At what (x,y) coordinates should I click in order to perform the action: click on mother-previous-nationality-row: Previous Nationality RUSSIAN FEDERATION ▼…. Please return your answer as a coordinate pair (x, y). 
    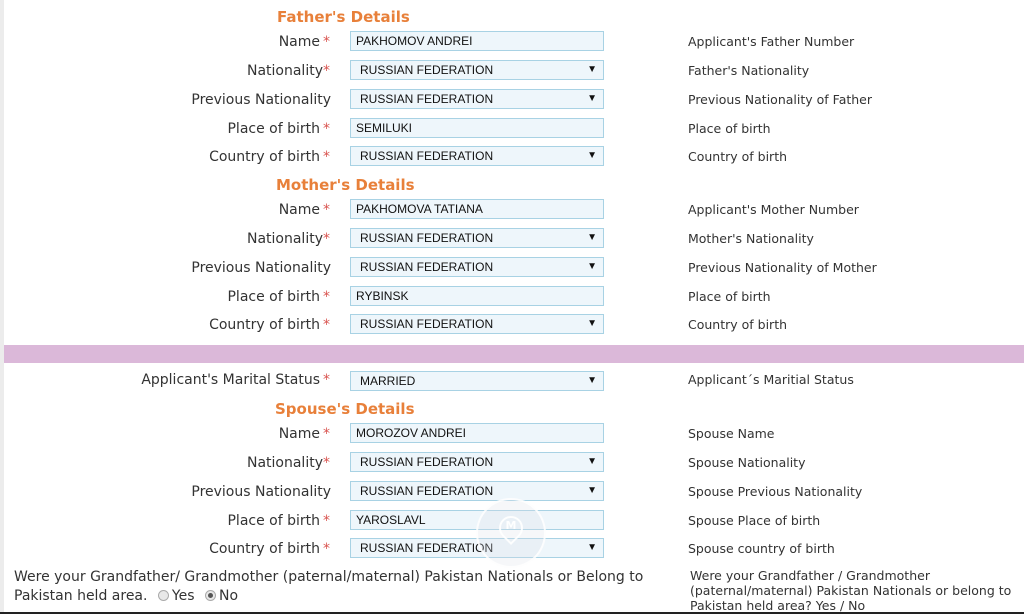
    Looking at the image, I should click on (512, 268).